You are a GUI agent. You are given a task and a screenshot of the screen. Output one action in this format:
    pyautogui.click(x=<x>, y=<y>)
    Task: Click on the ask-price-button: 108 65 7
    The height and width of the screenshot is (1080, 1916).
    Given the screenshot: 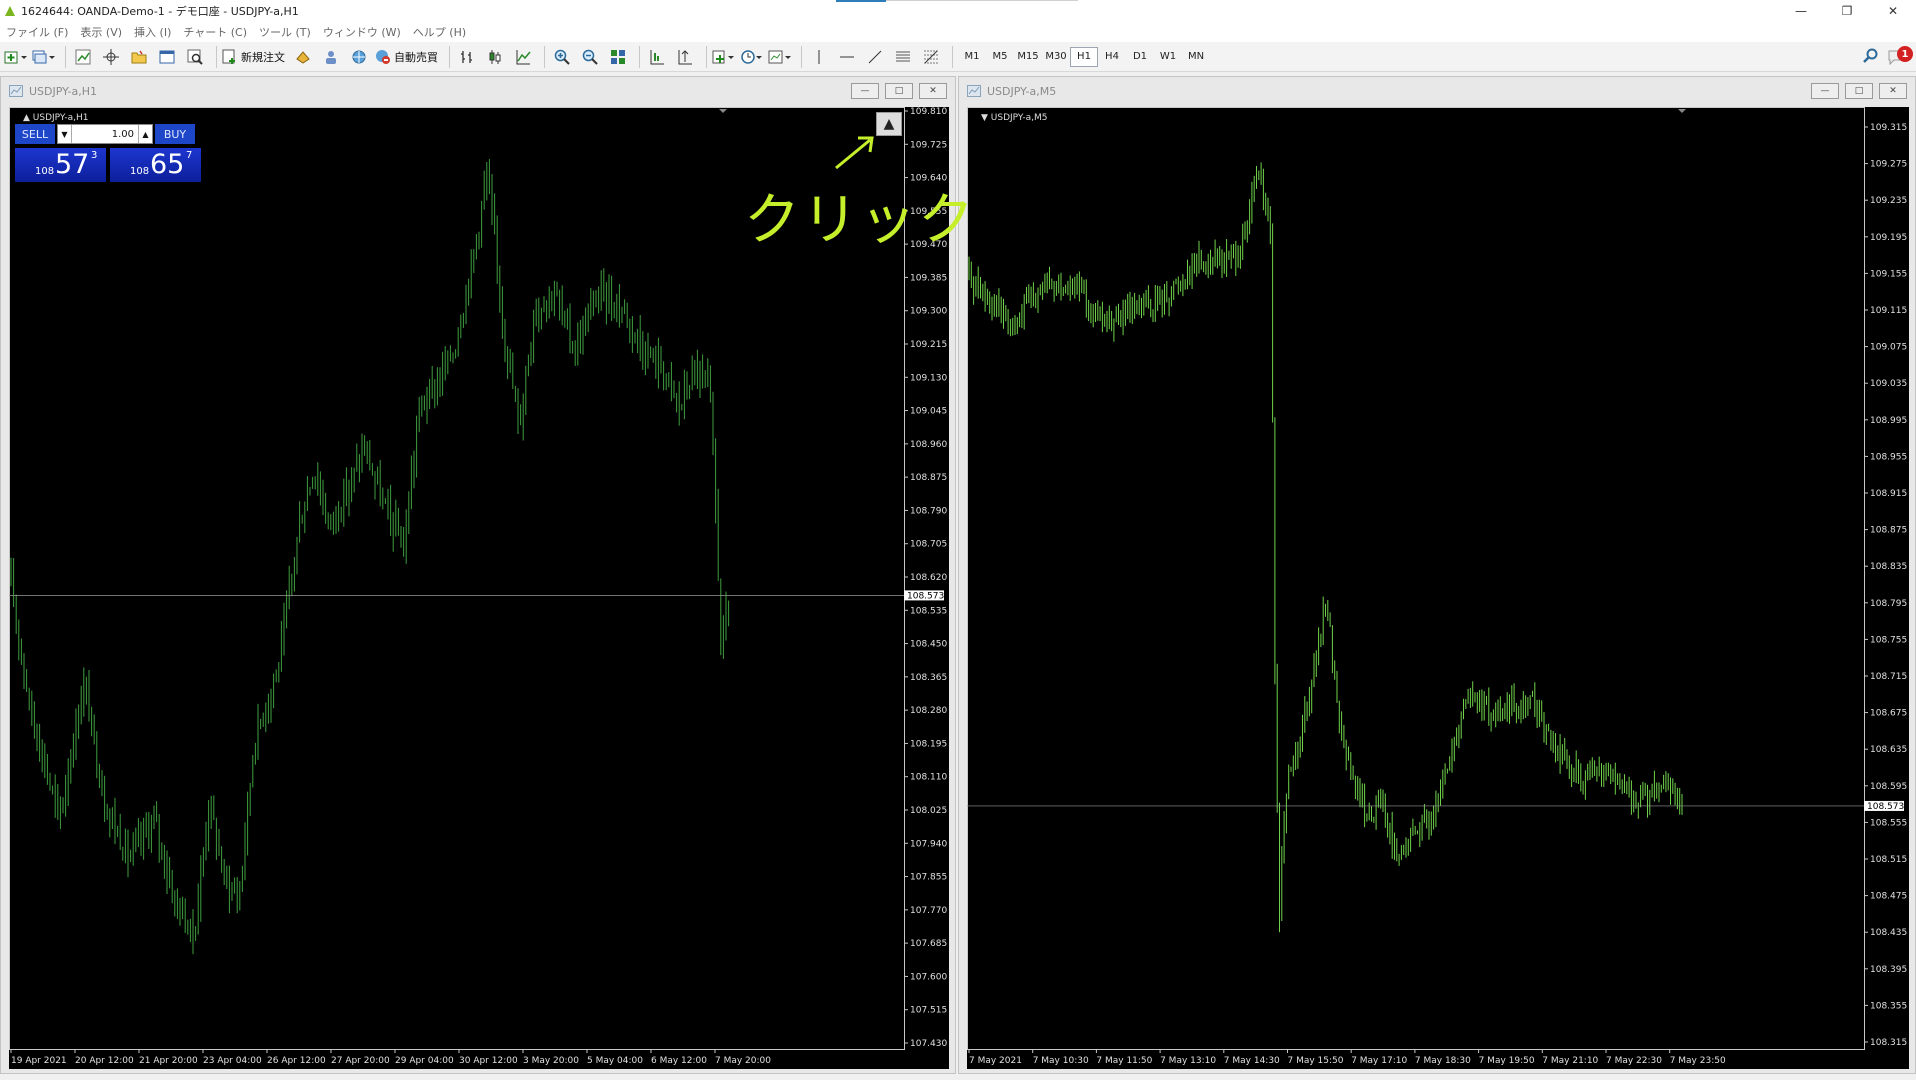 What is the action you would take?
    pyautogui.click(x=155, y=165)
    